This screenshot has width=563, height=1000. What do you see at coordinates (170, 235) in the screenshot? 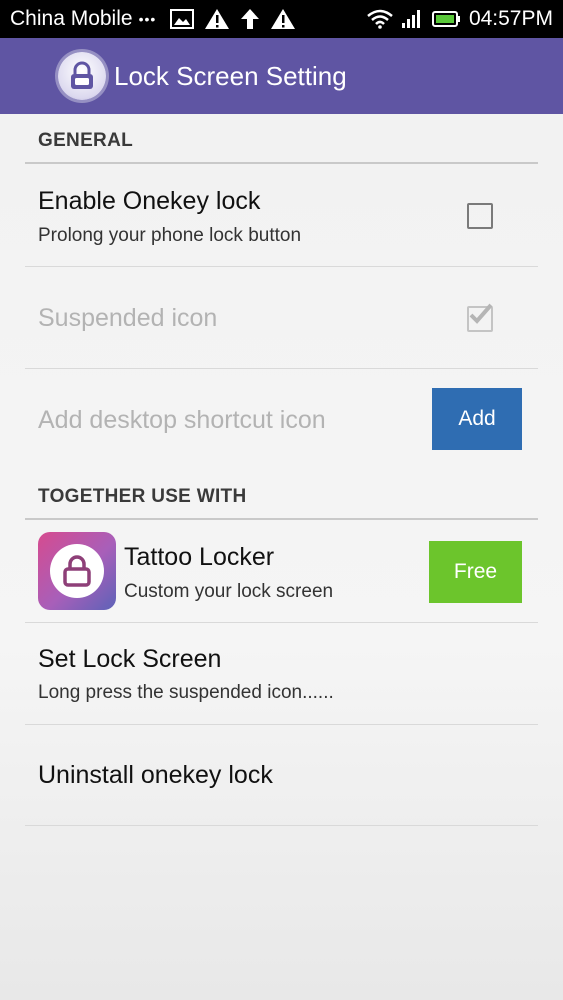
I see `row-subtitle: Prolong your phone lock button` at bounding box center [170, 235].